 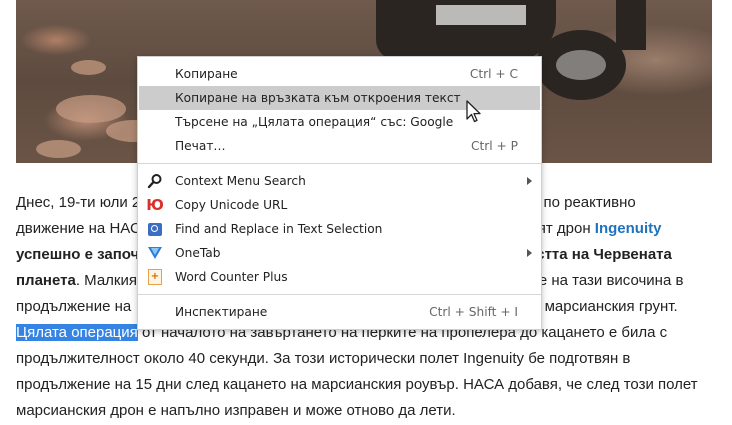 What do you see at coordinates (240, 181) in the screenshot?
I see `menu-item-label: Context Menu Search` at bounding box center [240, 181].